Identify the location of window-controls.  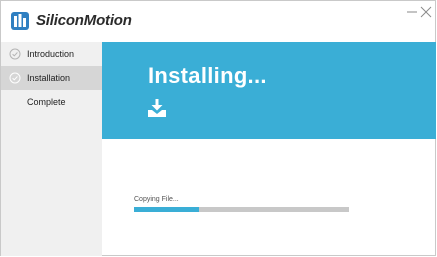
(419, 12).